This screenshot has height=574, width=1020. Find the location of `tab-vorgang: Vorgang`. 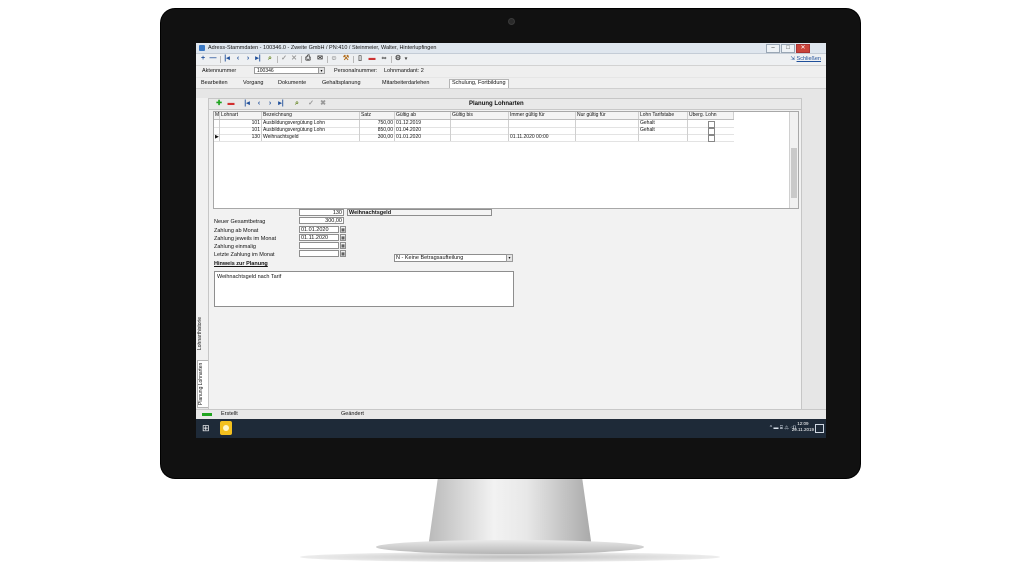

tab-vorgang: Vorgang is located at coordinates (253, 83).